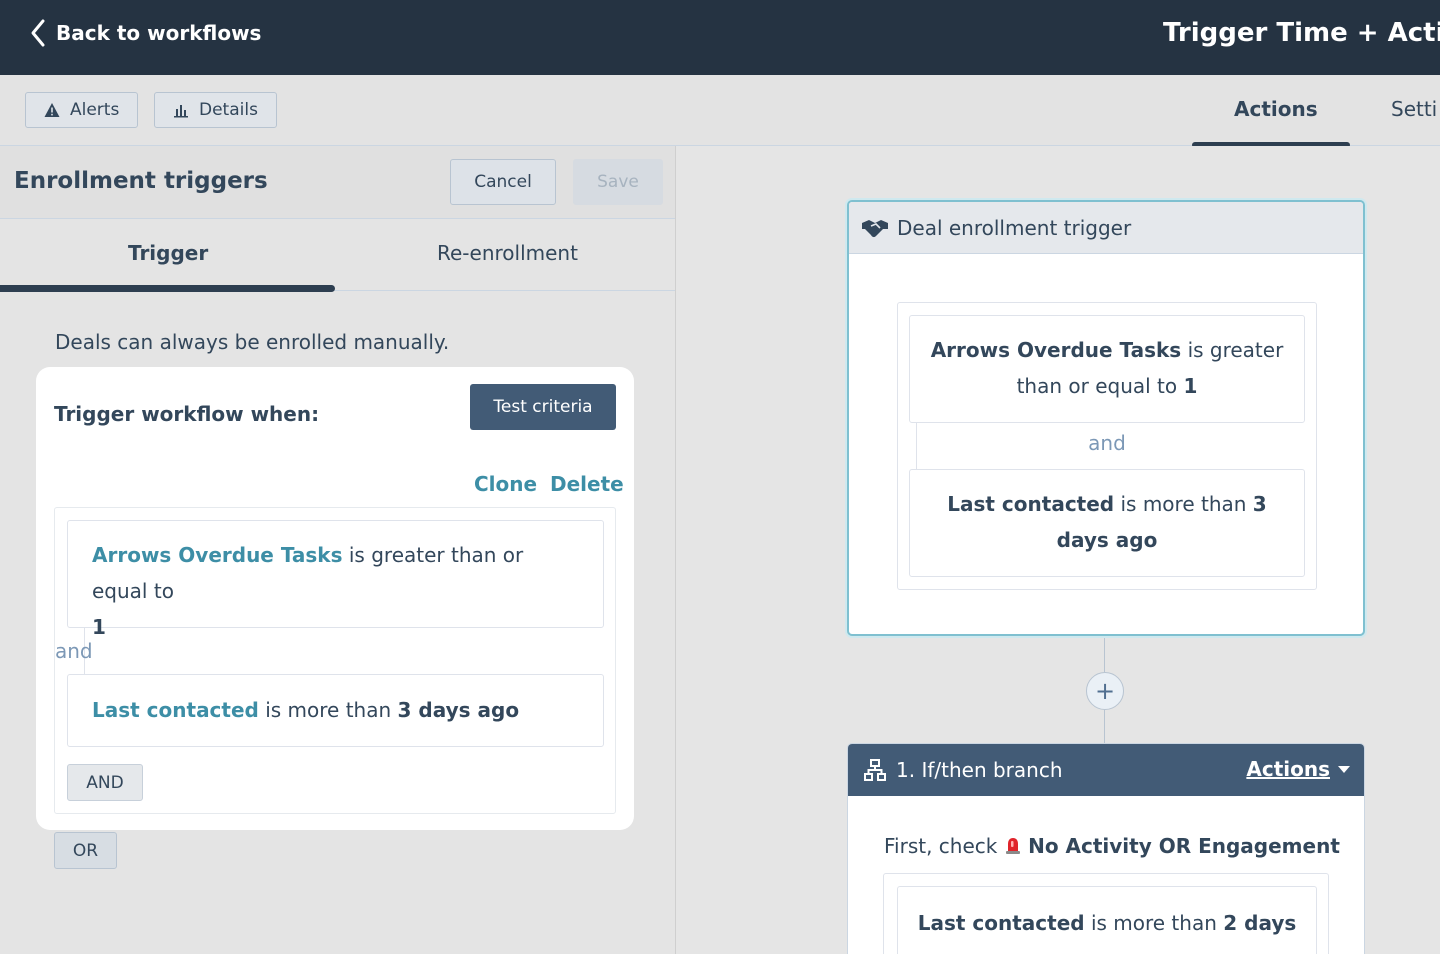  I want to click on tab-actions: Actions, so click(1276, 109).